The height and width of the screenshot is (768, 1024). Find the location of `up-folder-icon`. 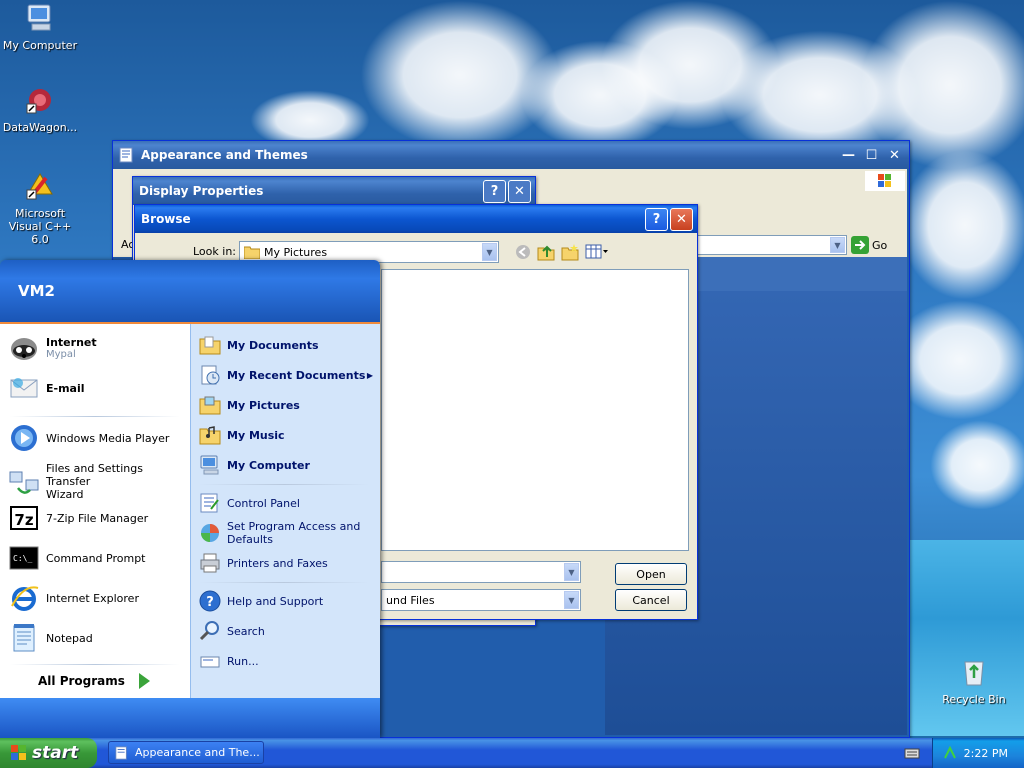

up-folder-icon is located at coordinates (546, 252).